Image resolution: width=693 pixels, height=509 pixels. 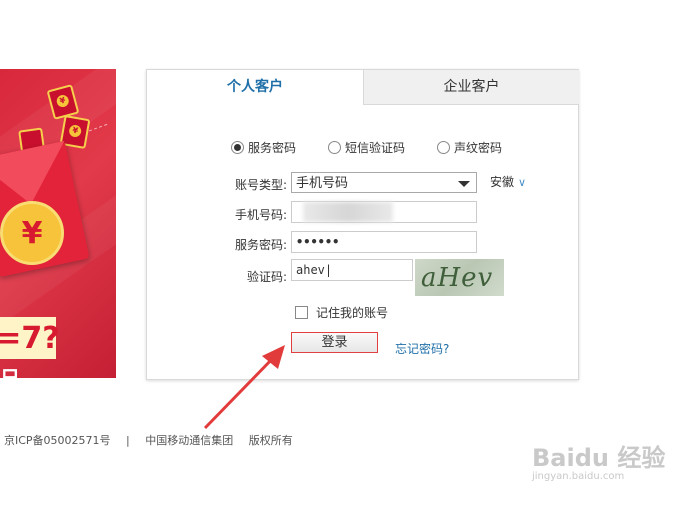 I want to click on footer-company: 中国移动通信集团, so click(x=189, y=440).